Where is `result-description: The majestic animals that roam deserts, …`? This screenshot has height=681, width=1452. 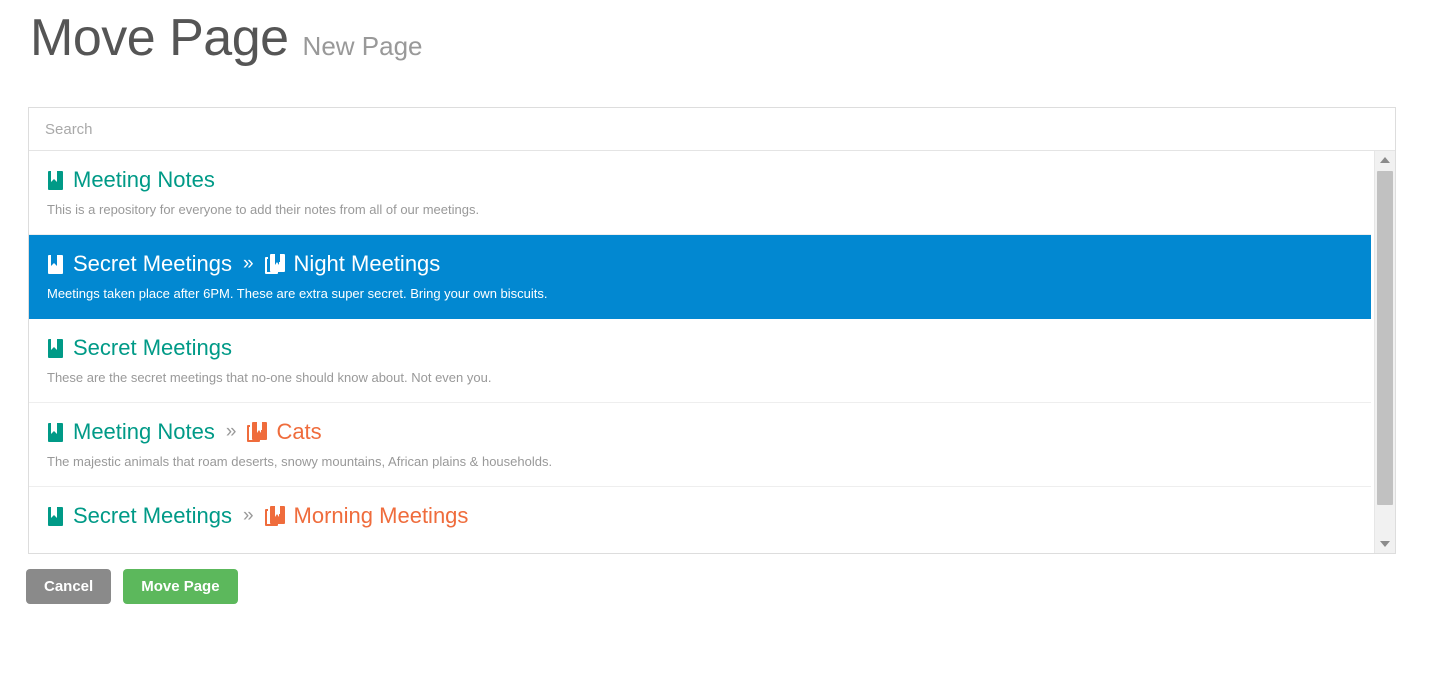 result-description: The majestic animals that roam deserts, … is located at coordinates (300, 461).